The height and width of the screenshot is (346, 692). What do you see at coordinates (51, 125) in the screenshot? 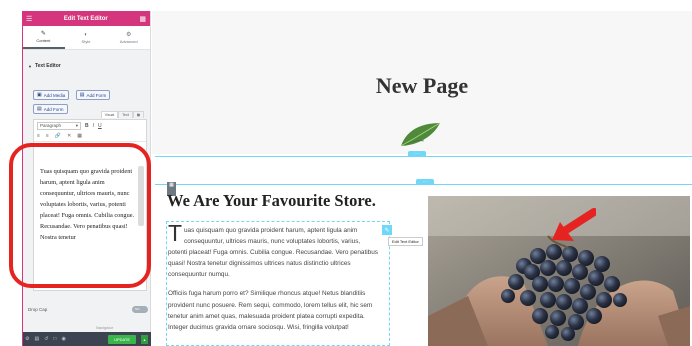
I see `paragraph-select-value: Paragraph` at bounding box center [51, 125].